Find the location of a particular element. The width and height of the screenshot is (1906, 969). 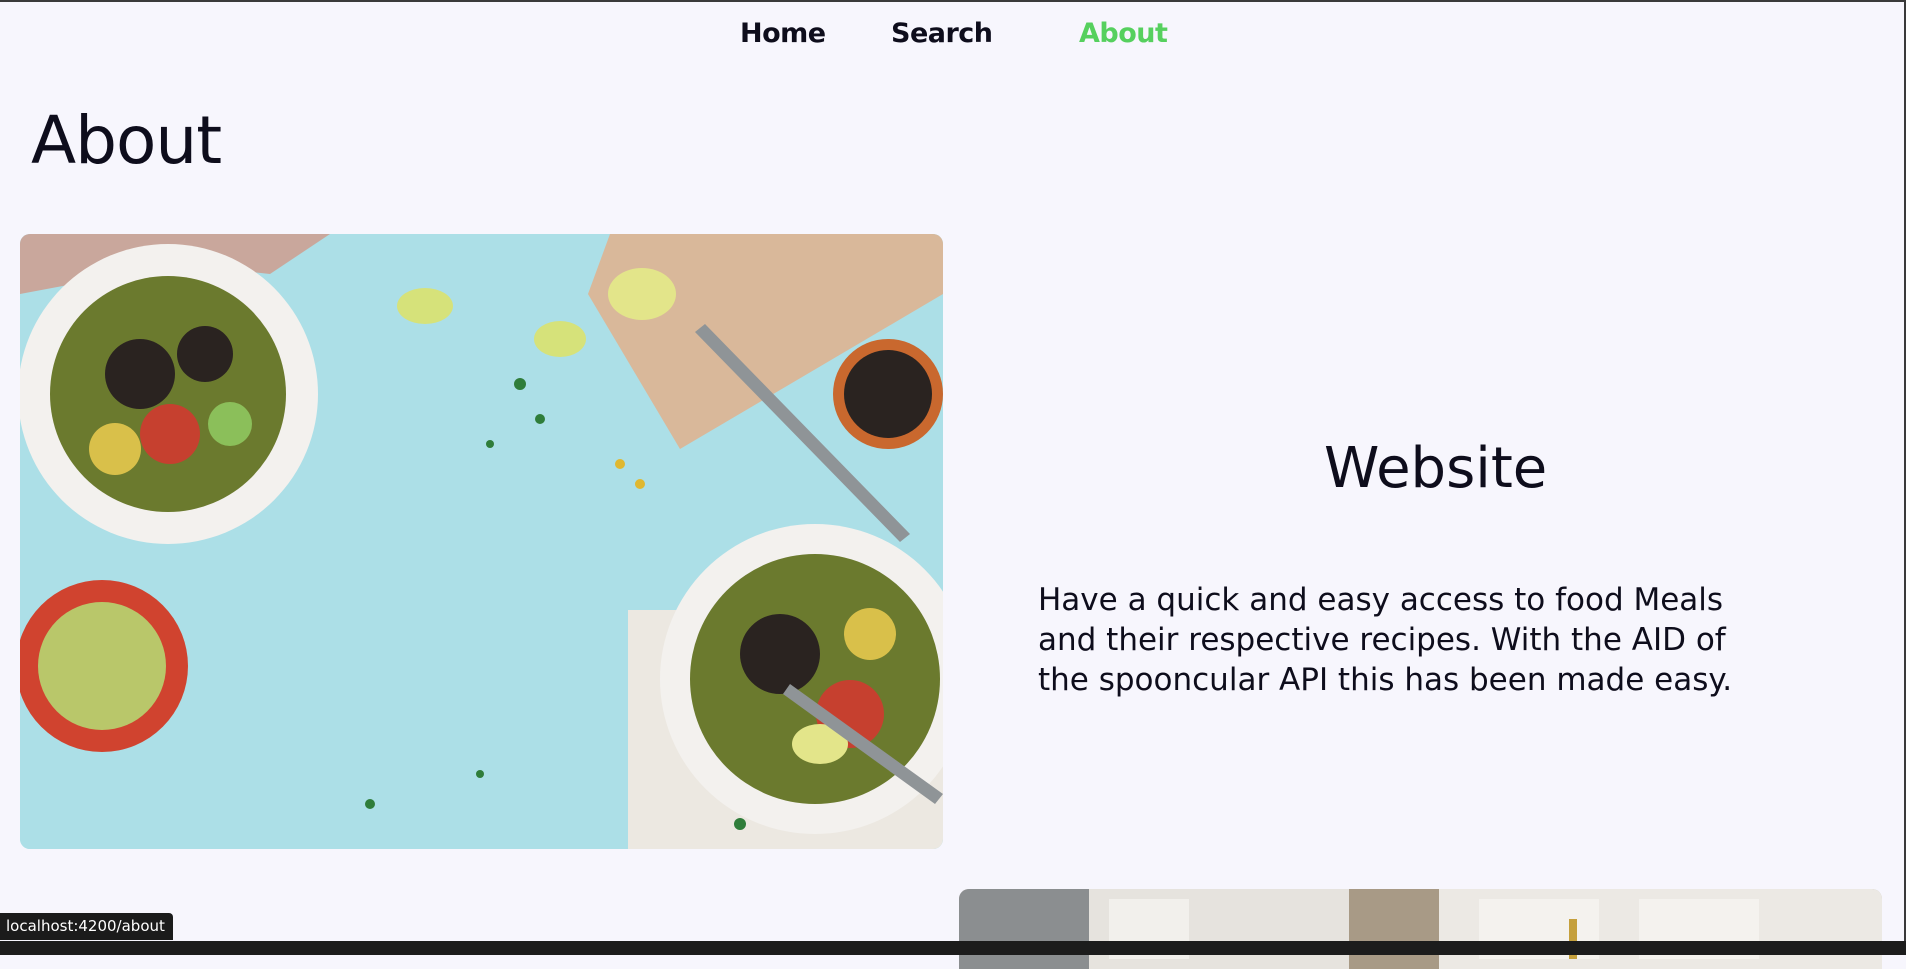

nav-about-link: About is located at coordinates (1123, 33).